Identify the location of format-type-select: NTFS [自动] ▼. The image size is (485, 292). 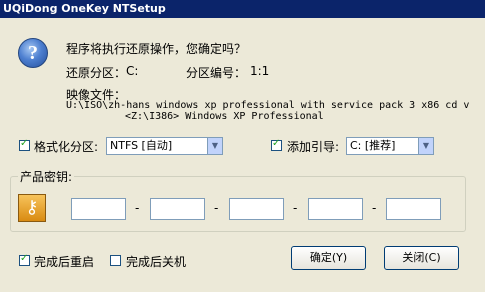
(164, 146).